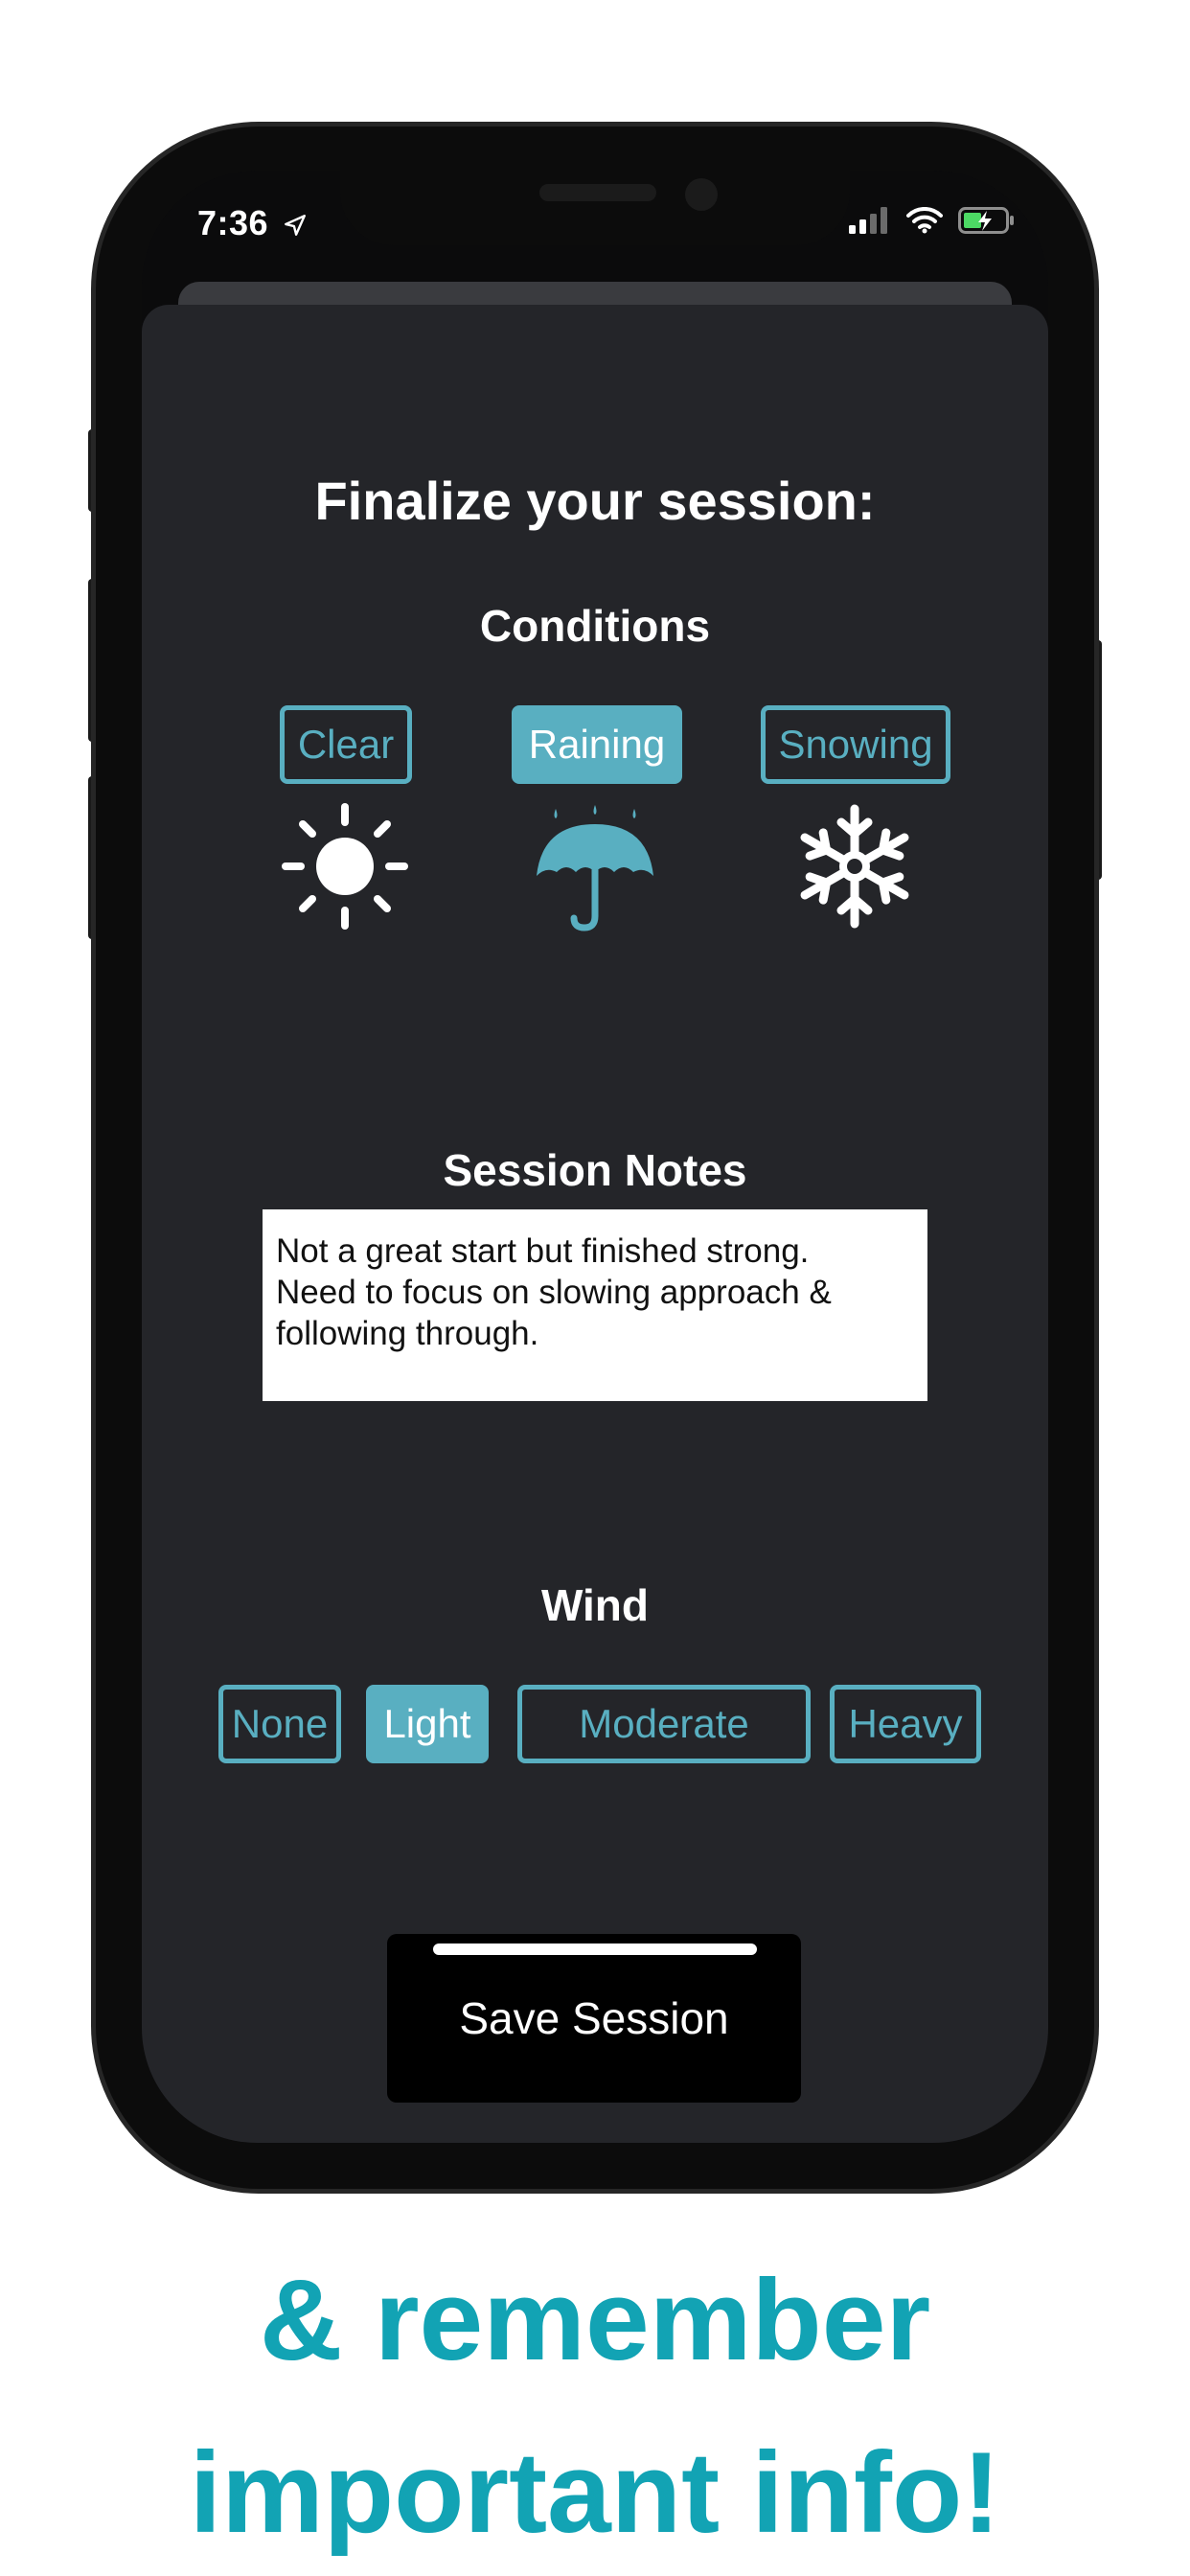 Image resolution: width=1190 pixels, height=2576 pixels. Describe the element at coordinates (295, 226) in the screenshot. I see `location-arrow-icon` at that location.